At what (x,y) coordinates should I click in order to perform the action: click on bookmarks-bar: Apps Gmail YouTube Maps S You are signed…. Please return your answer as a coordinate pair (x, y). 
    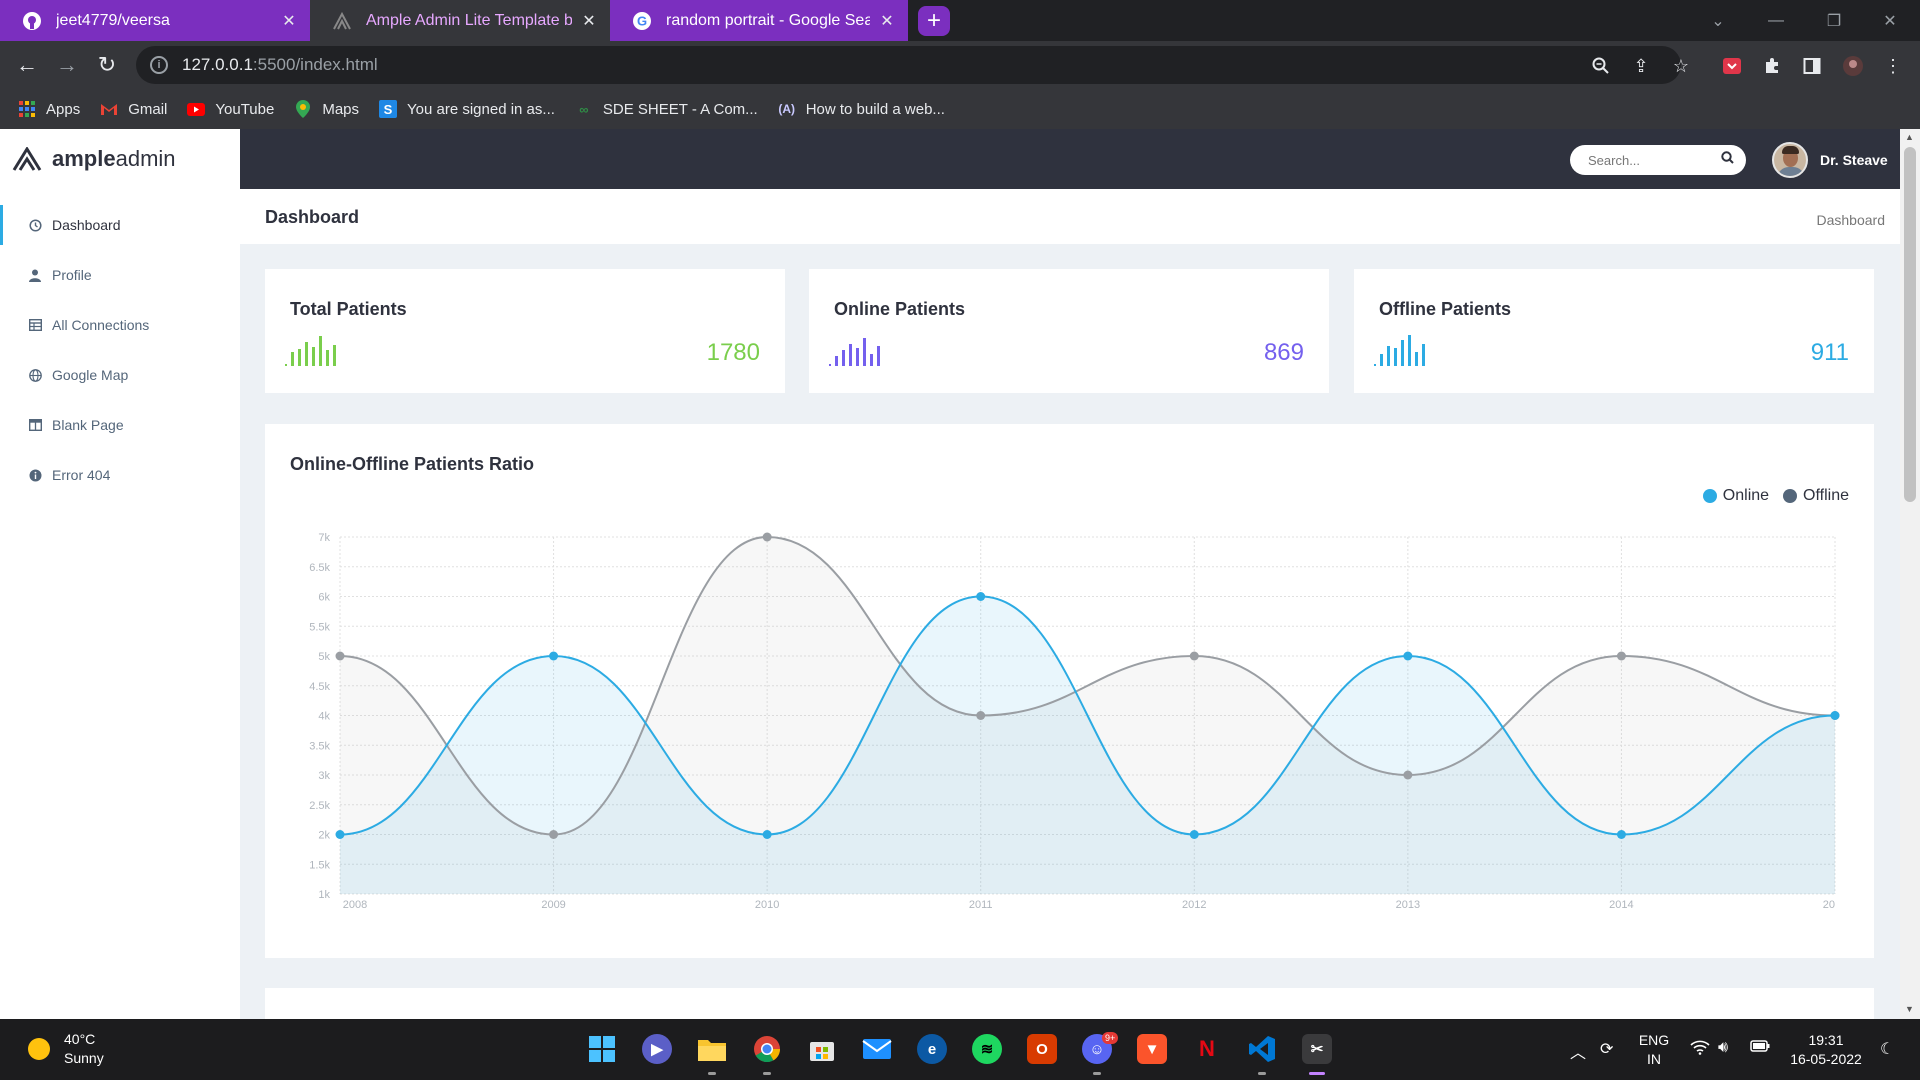
    Looking at the image, I should click on (960, 109).